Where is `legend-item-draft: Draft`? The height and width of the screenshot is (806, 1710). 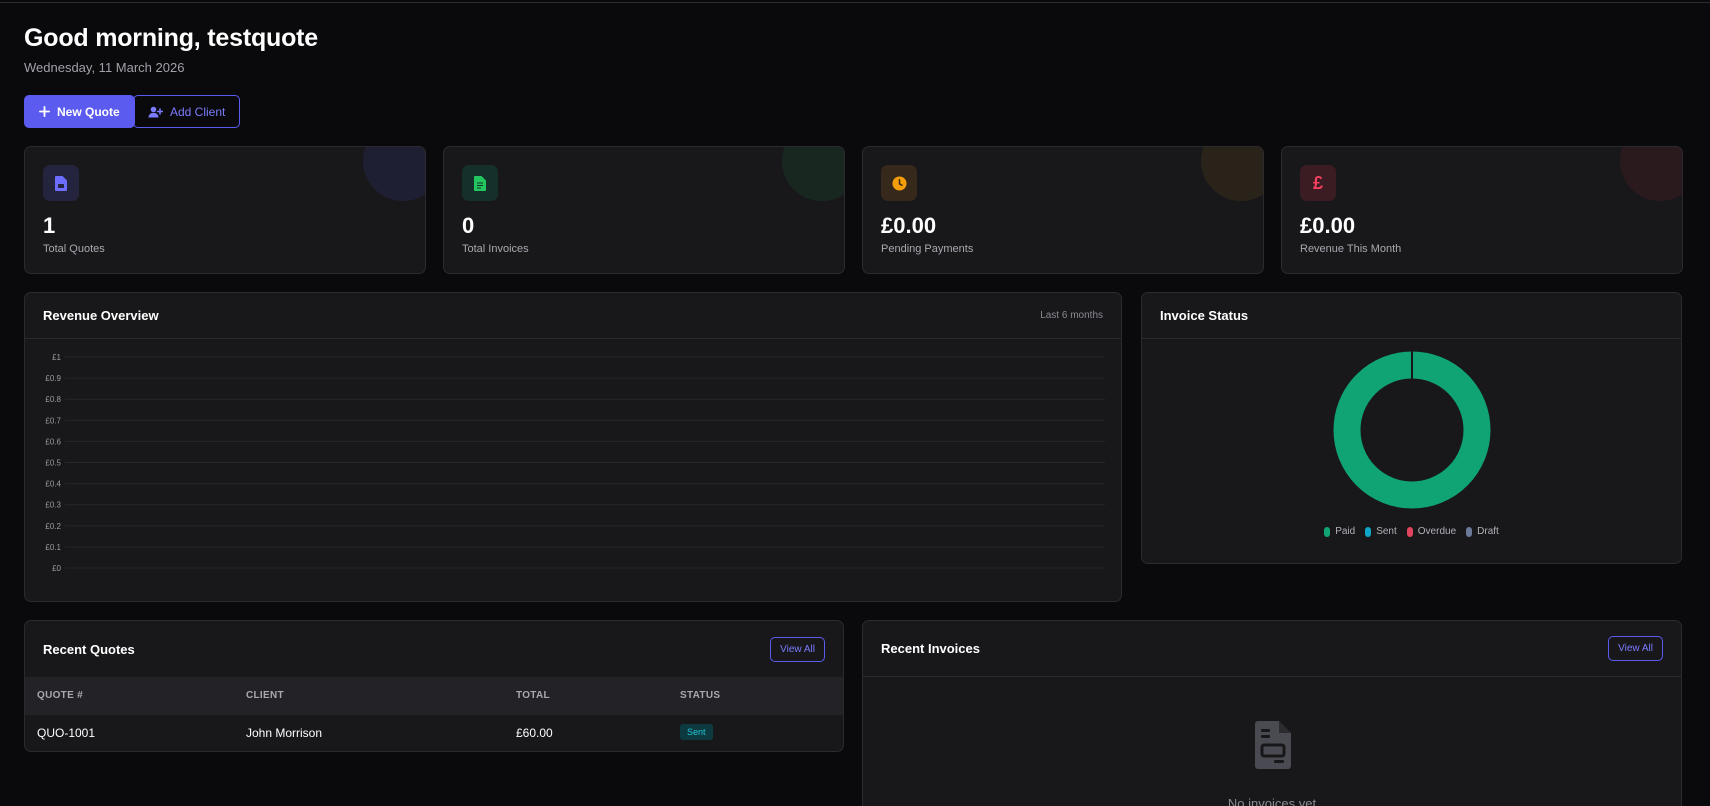
legend-item-draft: Draft is located at coordinates (1482, 531).